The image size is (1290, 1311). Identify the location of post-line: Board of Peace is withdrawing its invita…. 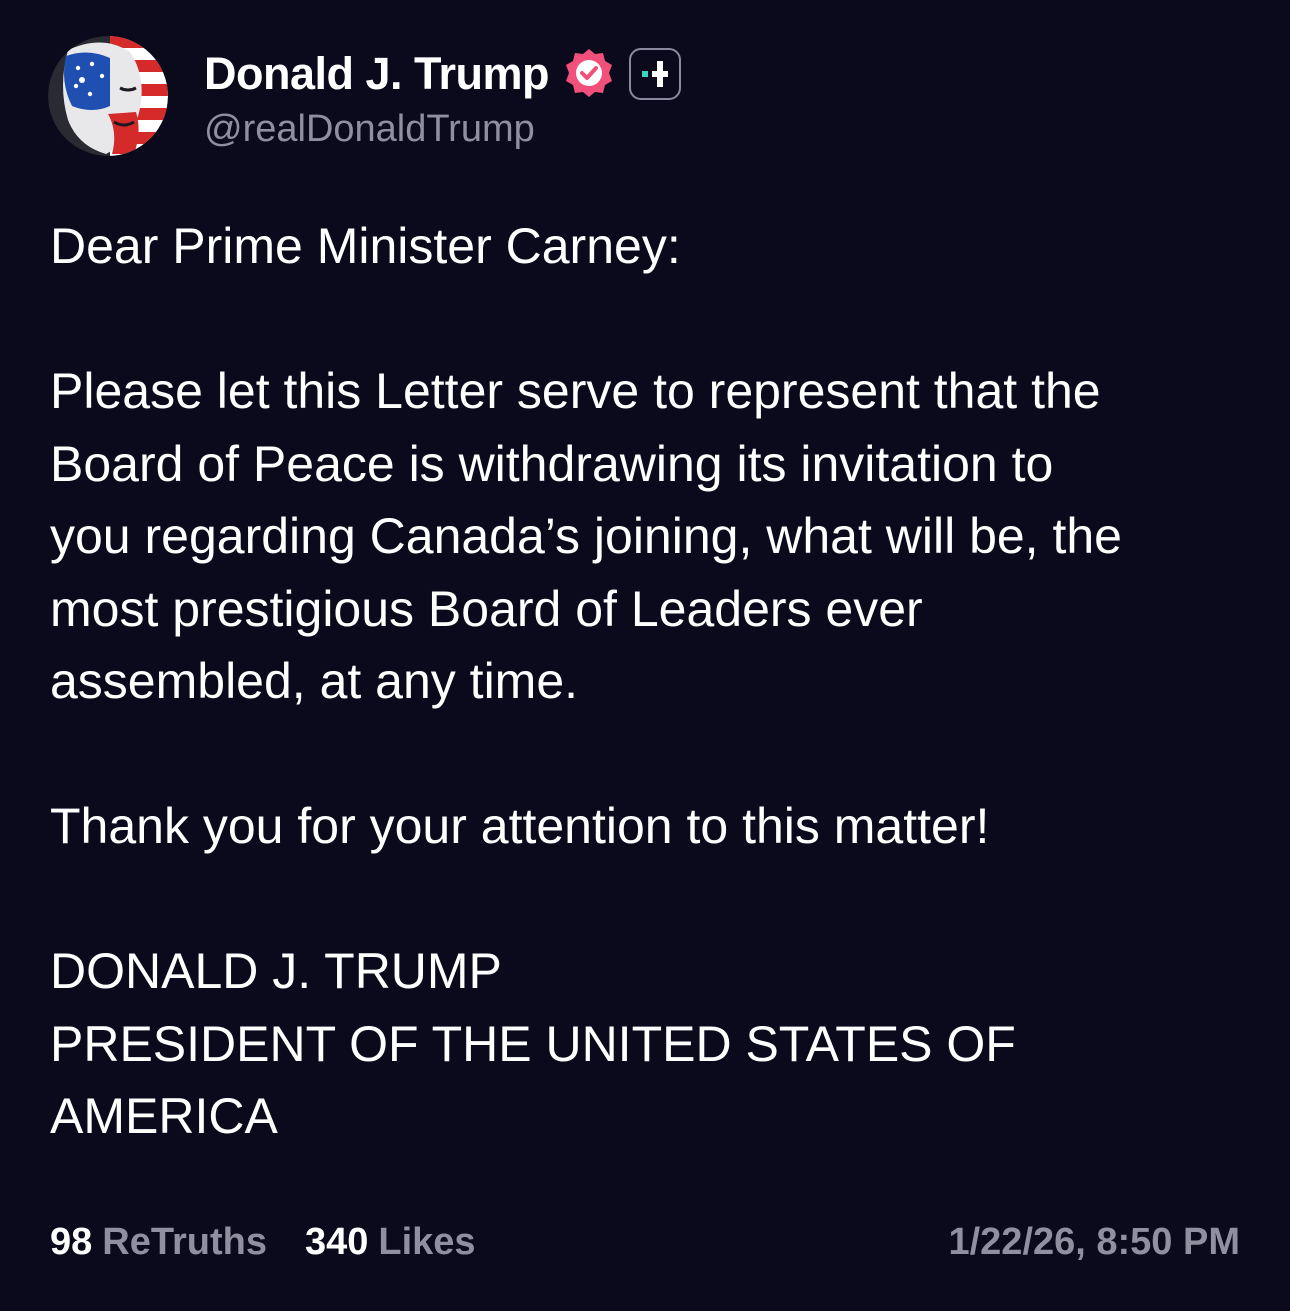
(552, 463).